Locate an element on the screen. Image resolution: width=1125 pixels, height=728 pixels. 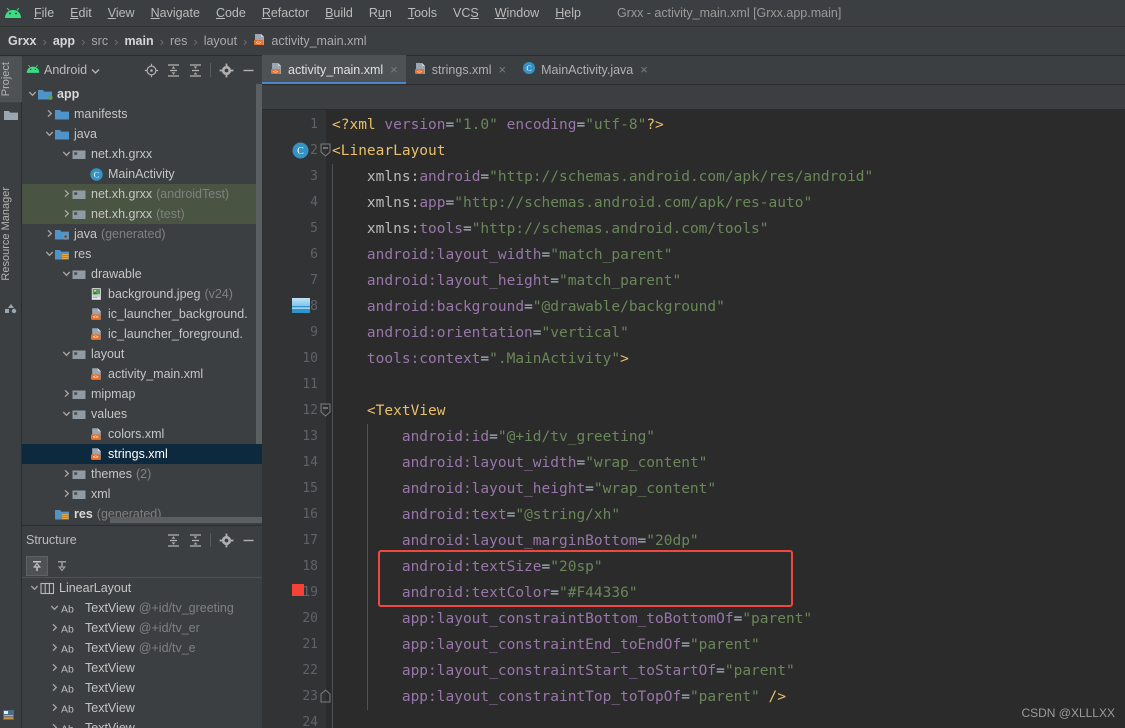
class-marker-icon: C is located at coordinates (300, 152).